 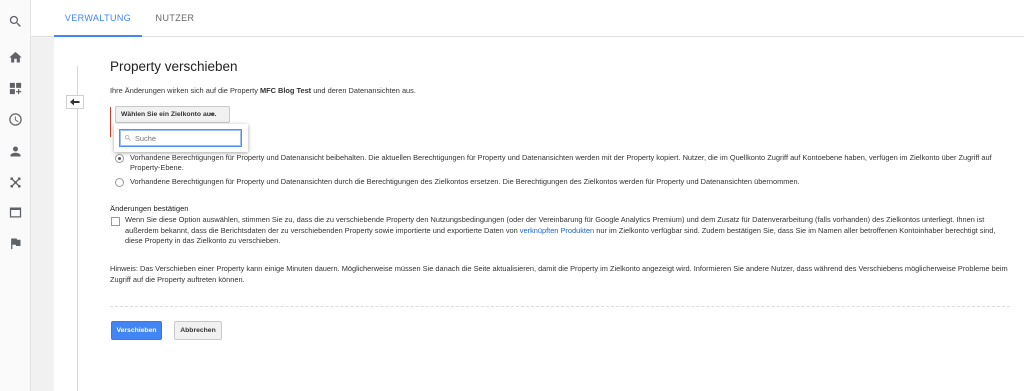 I want to click on move-button: Verschieben, so click(x=136, y=330).